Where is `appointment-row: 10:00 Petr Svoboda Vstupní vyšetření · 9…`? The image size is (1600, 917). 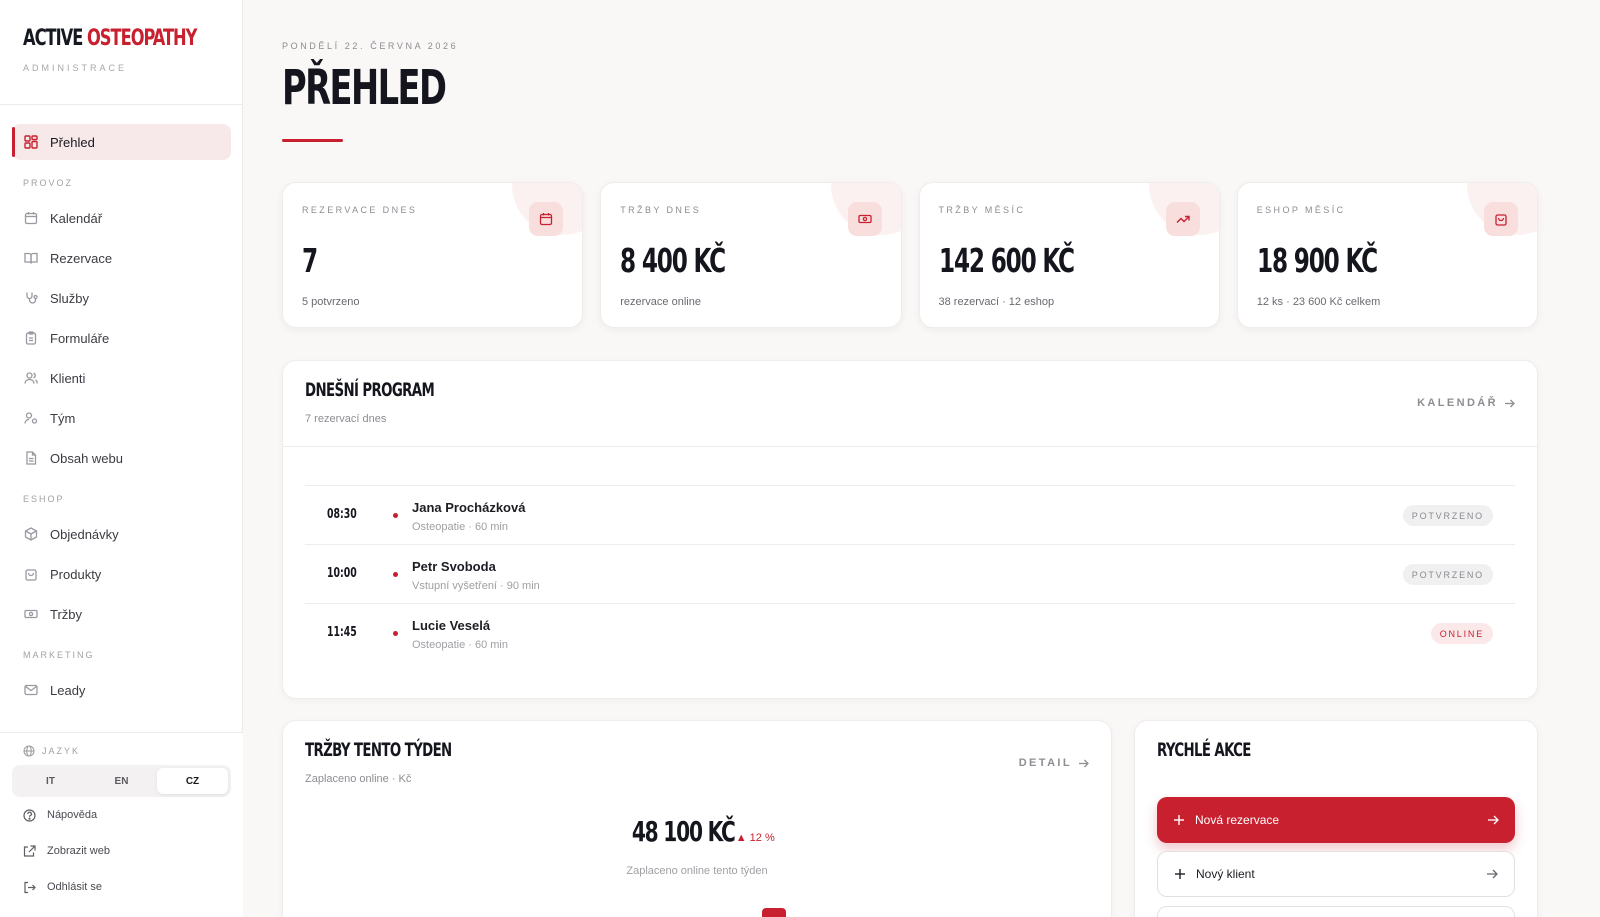 appointment-row: 10:00 Petr Svoboda Vstupní vyšetření · 9… is located at coordinates (910, 574).